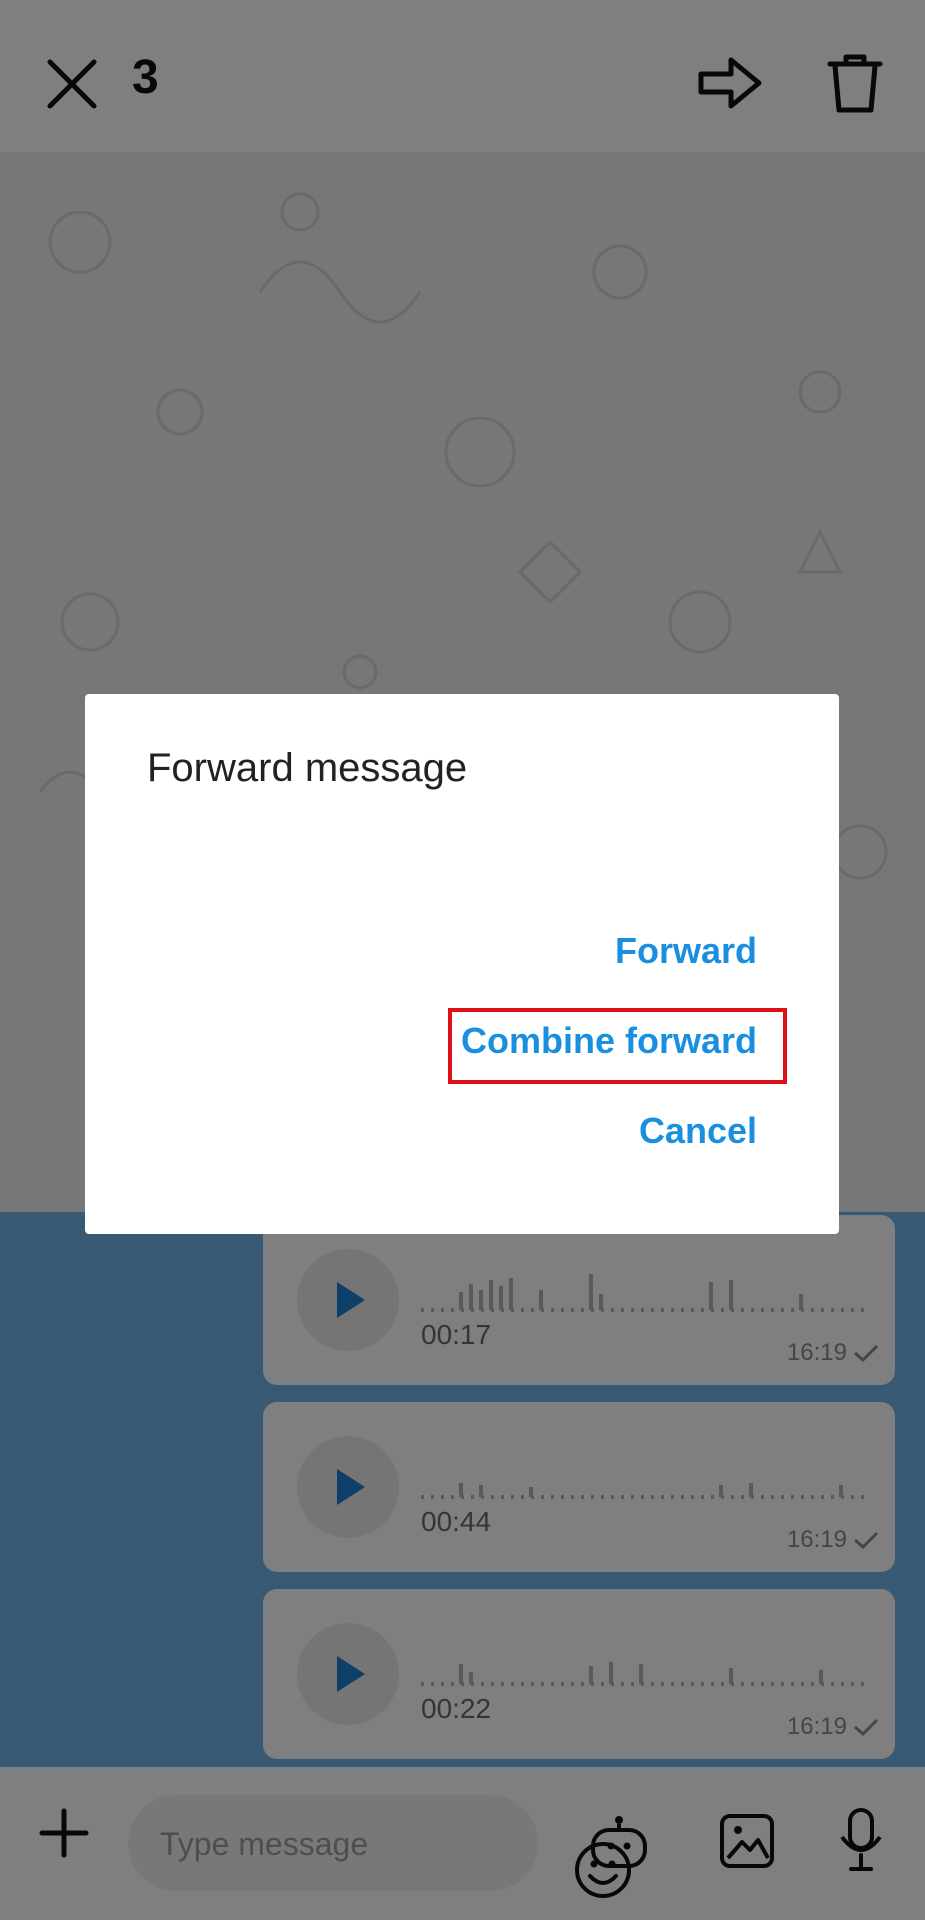 This screenshot has height=1920, width=925. Describe the element at coordinates (698, 1131) in the screenshot. I see `cancel-button: Cancel` at that location.